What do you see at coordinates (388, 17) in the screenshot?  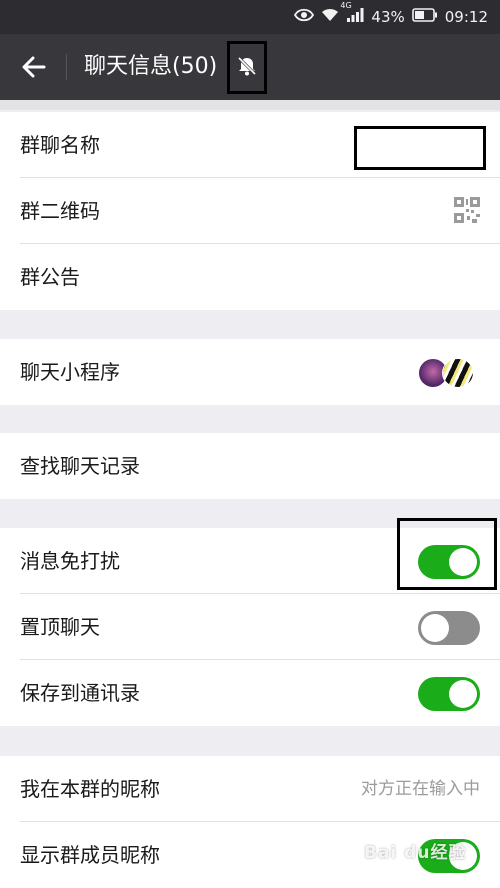 I see `battery-percent: 43%` at bounding box center [388, 17].